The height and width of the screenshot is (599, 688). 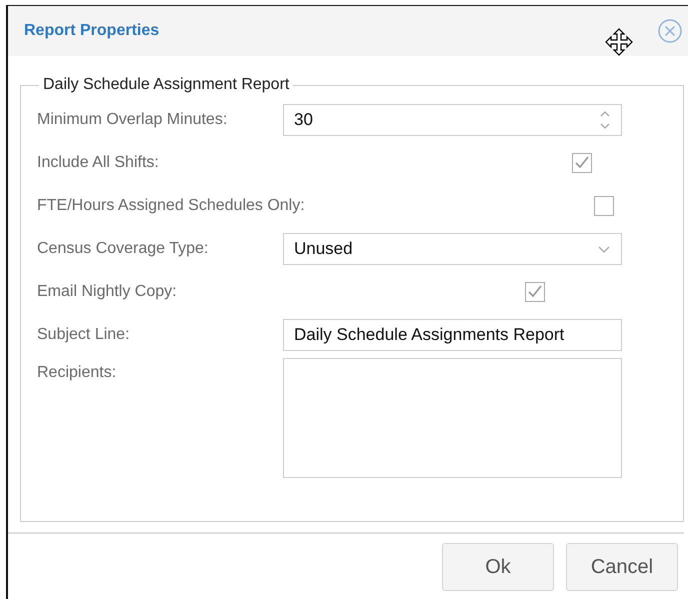 What do you see at coordinates (84, 335) in the screenshot?
I see `field-label: Subject Line:` at bounding box center [84, 335].